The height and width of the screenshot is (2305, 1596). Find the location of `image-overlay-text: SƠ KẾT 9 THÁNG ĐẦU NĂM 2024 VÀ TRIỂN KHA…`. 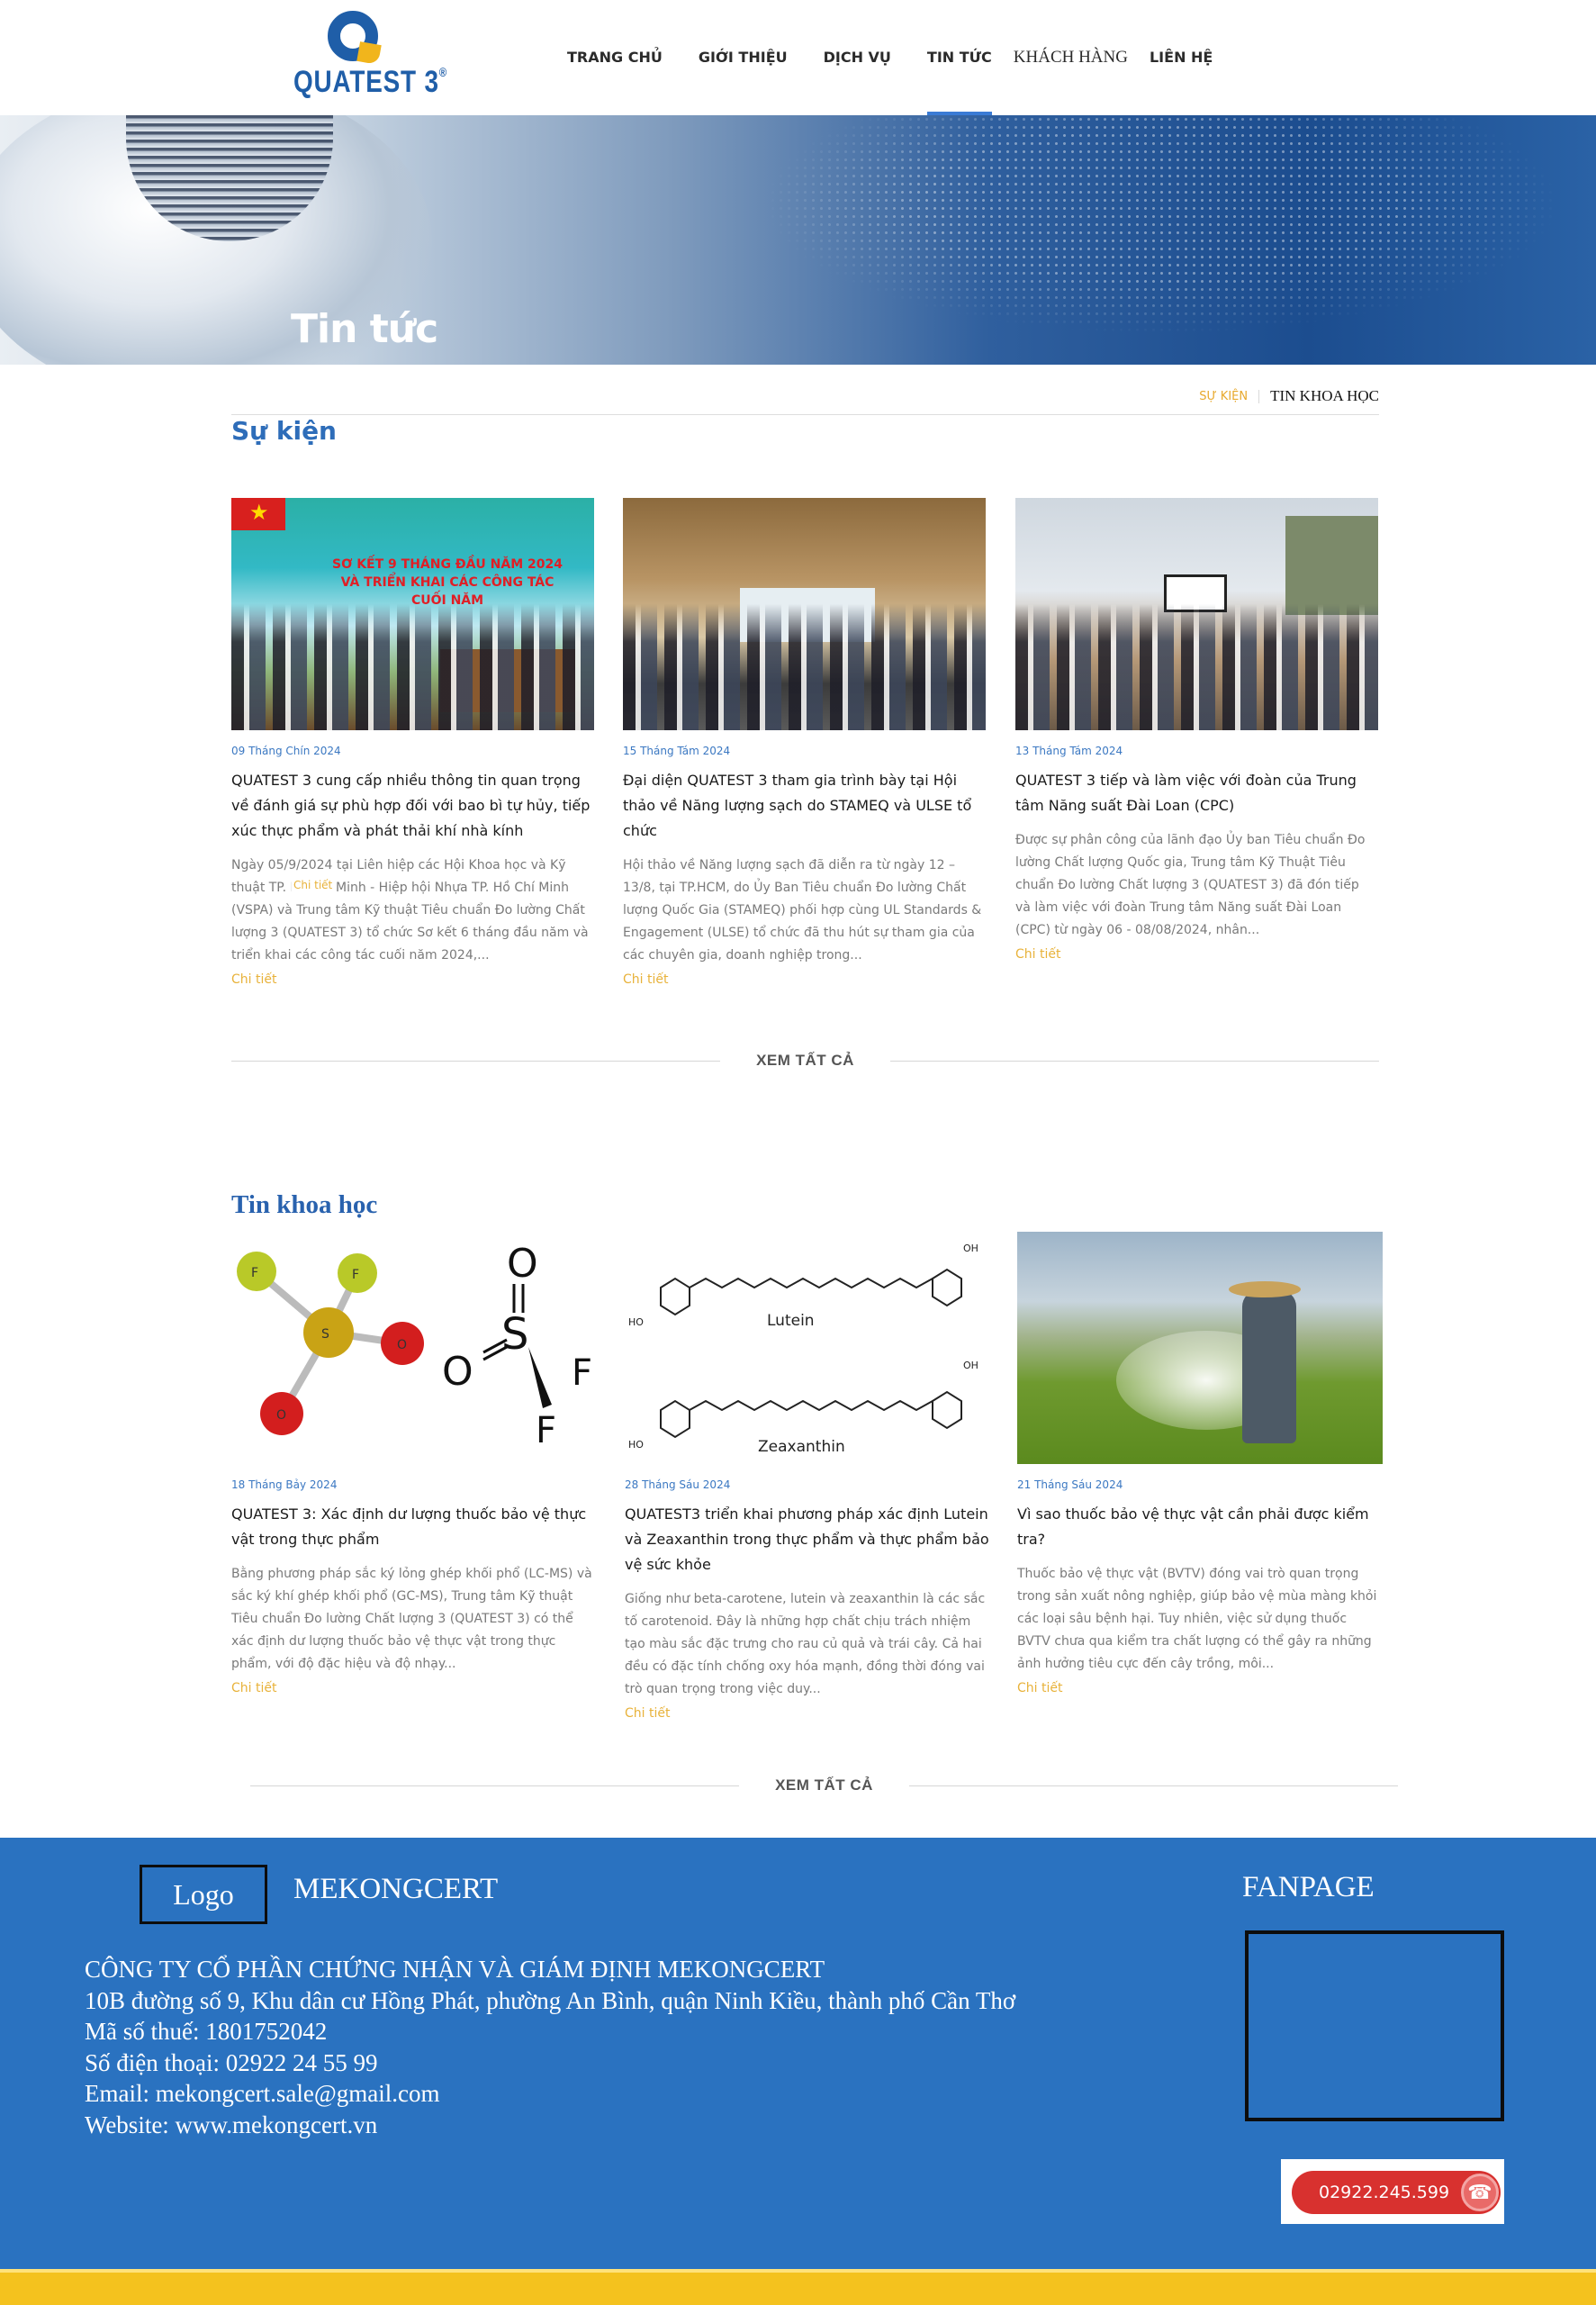

image-overlay-text: SƠ KẾT 9 THÁNG ĐẦU NĂM 2024 VÀ TRIỂN KHA… is located at coordinates (447, 582).